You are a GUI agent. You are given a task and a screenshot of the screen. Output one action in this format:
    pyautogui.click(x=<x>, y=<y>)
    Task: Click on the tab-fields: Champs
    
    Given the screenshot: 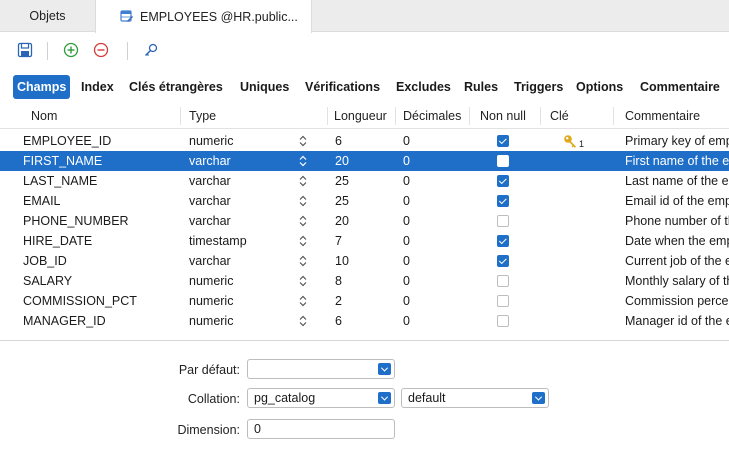 What is the action you would take?
    pyautogui.click(x=42, y=87)
    